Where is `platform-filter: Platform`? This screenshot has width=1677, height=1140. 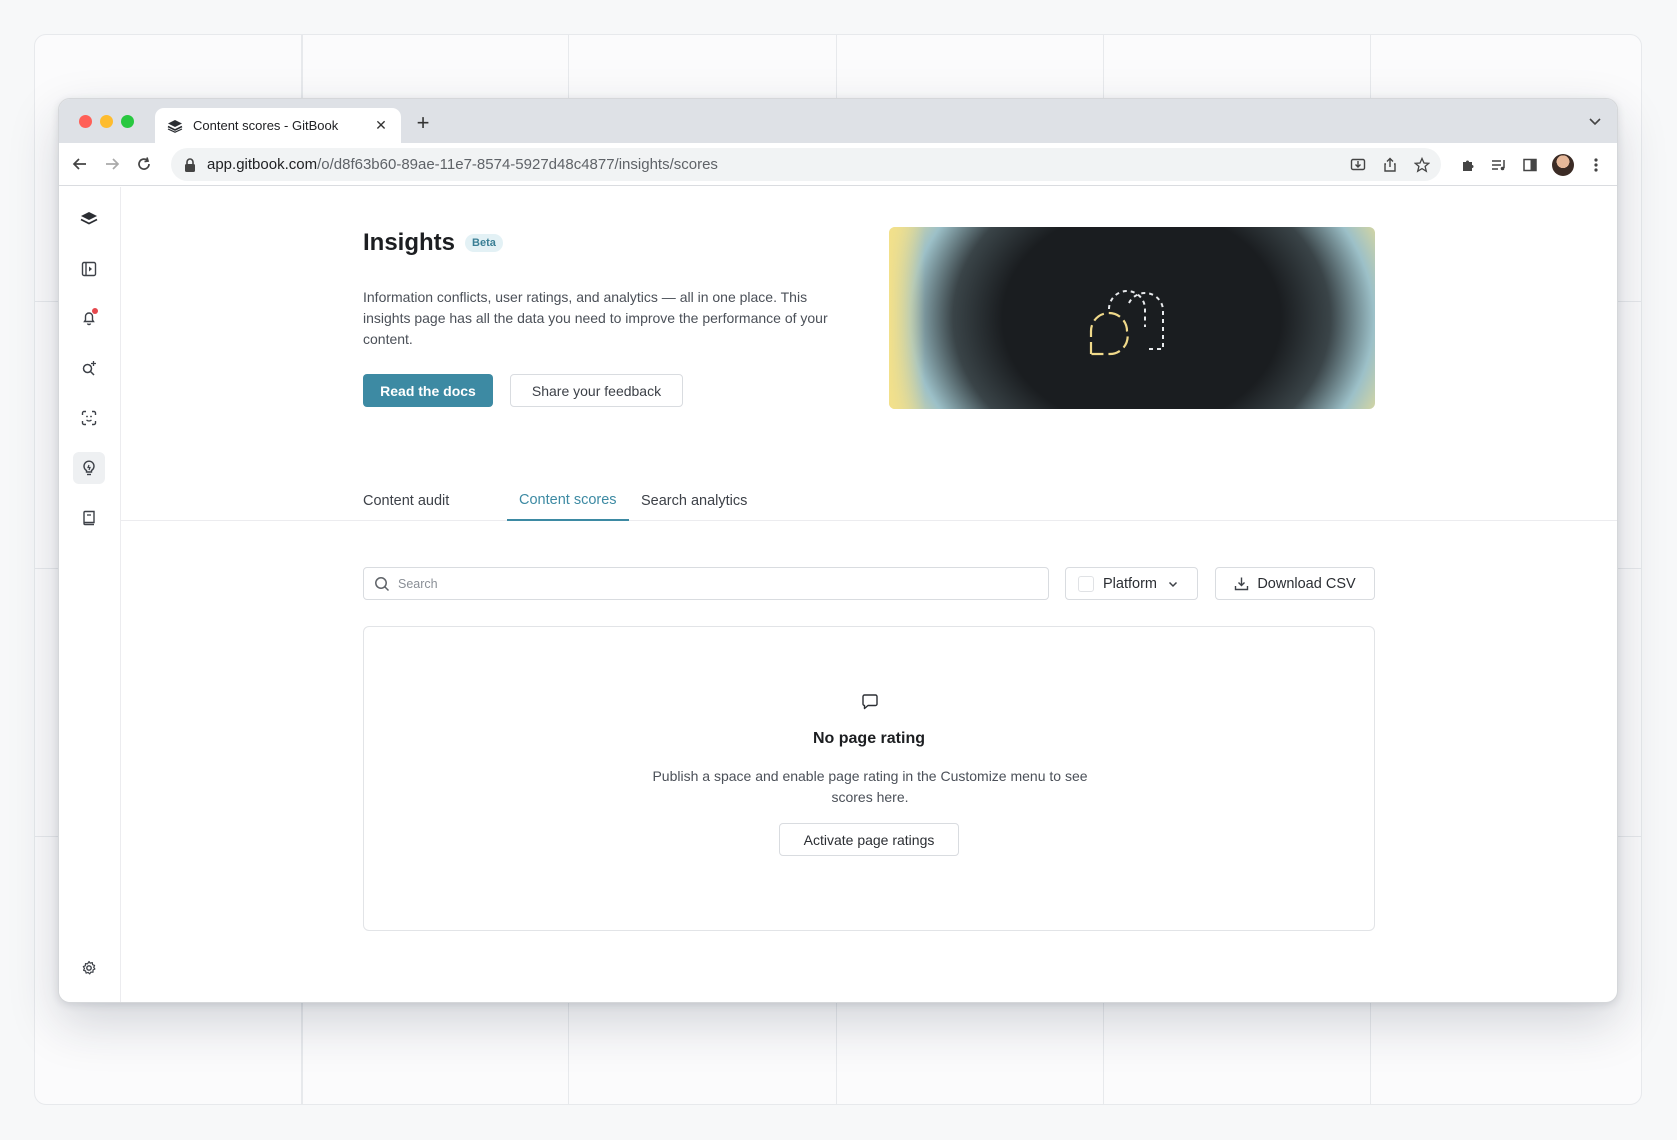 platform-filter: Platform is located at coordinates (1131, 583).